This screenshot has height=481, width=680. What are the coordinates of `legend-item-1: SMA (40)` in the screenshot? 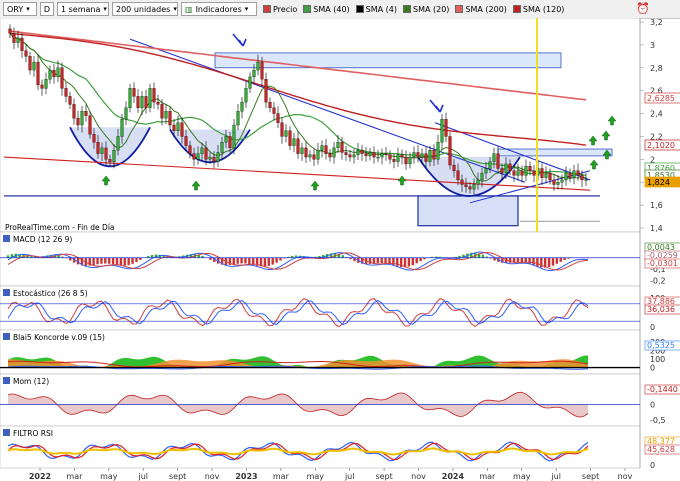 It's located at (326, 9).